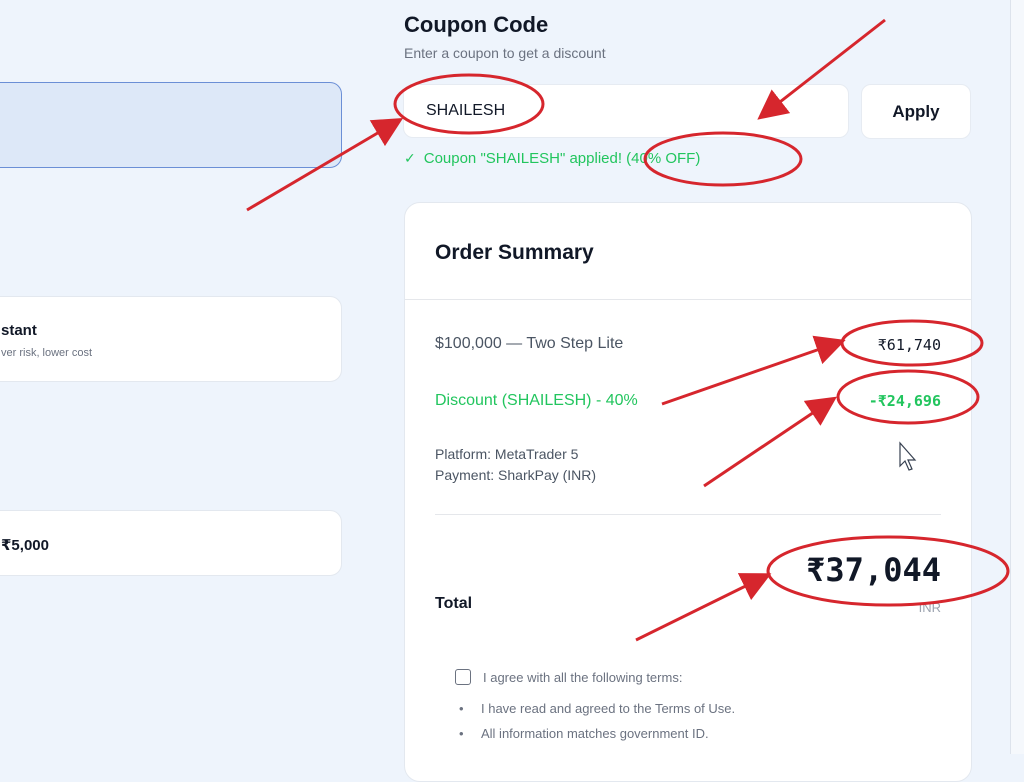 This screenshot has height=782, width=1024. What do you see at coordinates (171, 543) in the screenshot?
I see `account-size-card: ₹5,000` at bounding box center [171, 543].